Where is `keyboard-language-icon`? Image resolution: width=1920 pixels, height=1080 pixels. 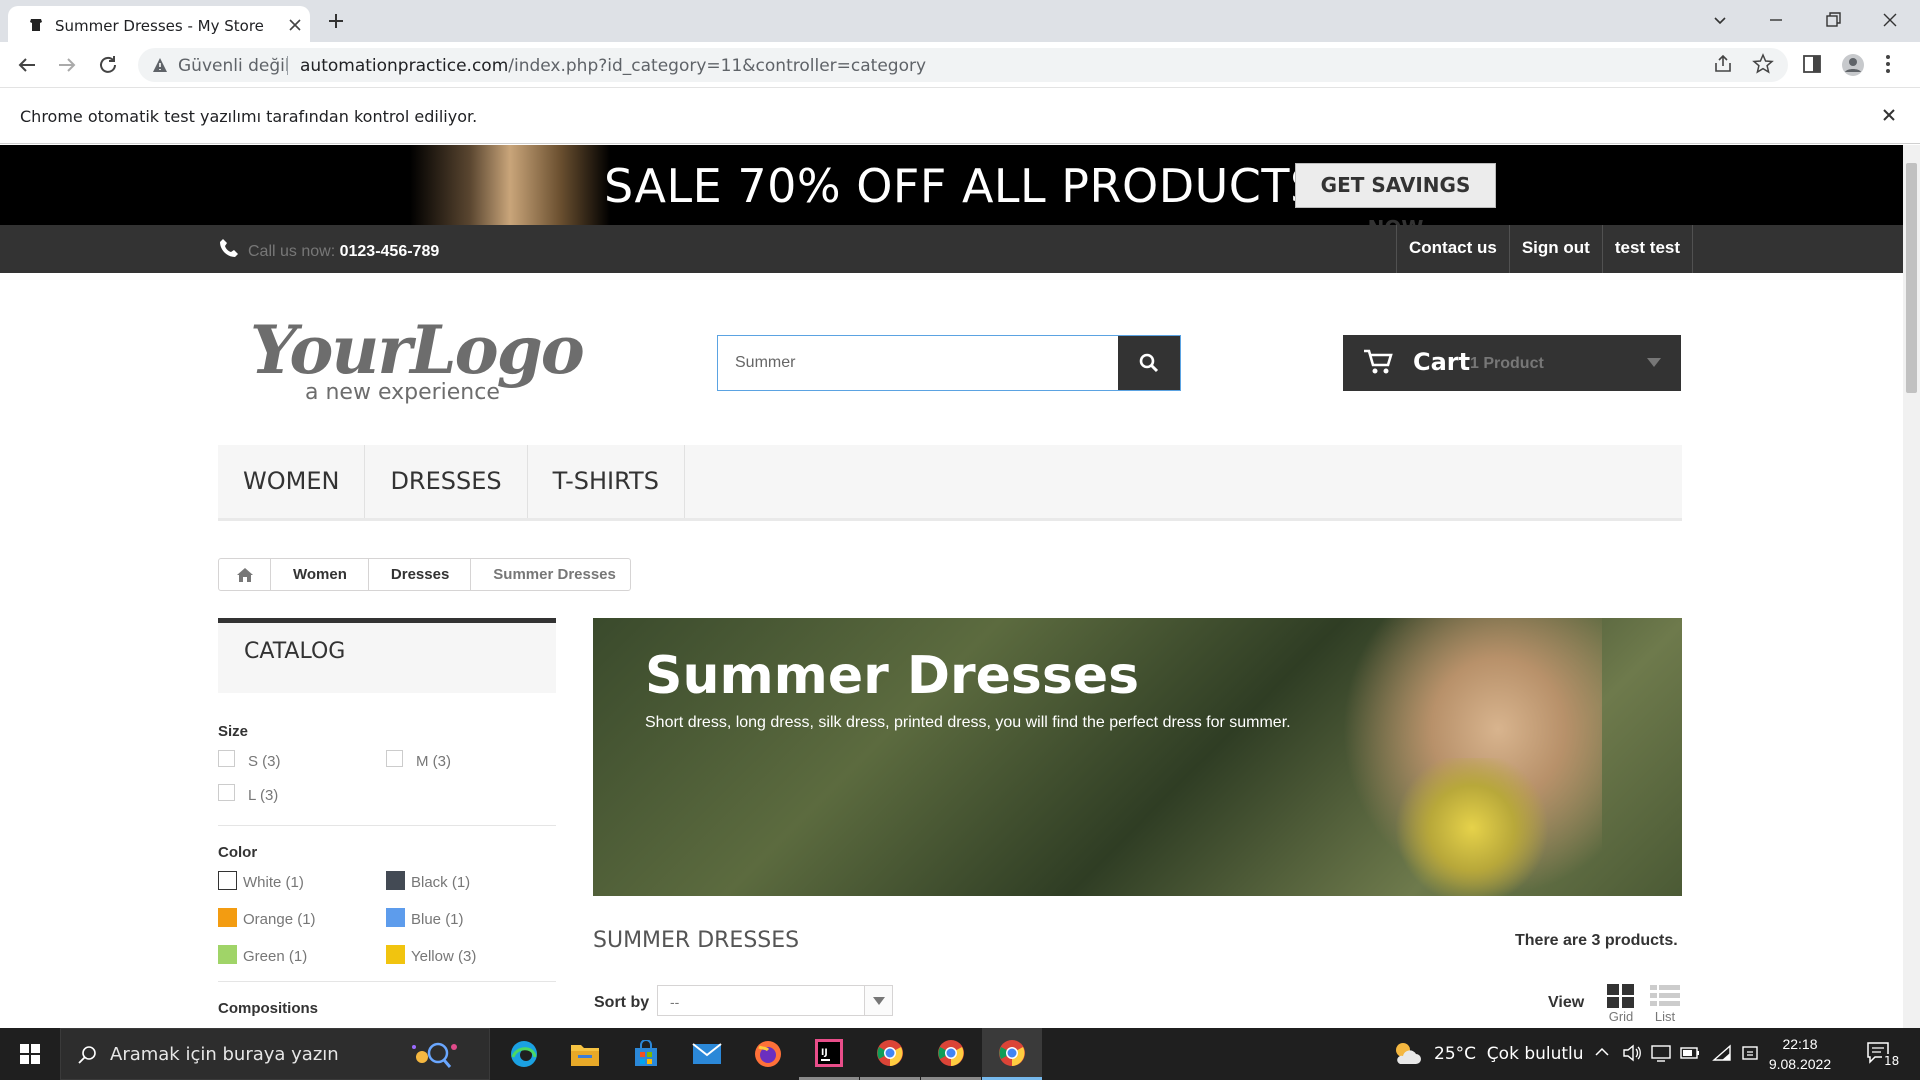
keyboard-language-icon is located at coordinates (1750, 1054).